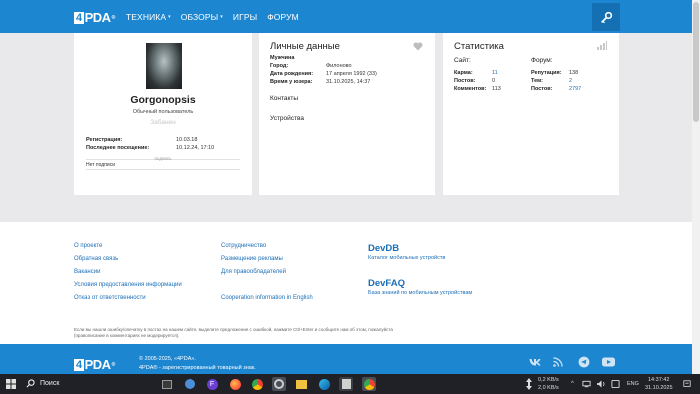  Describe the element at coordinates (166, 149) in the screenshot. I see `last-visit-row: Последнее посещение: 10.12.24, 17:10` at that location.